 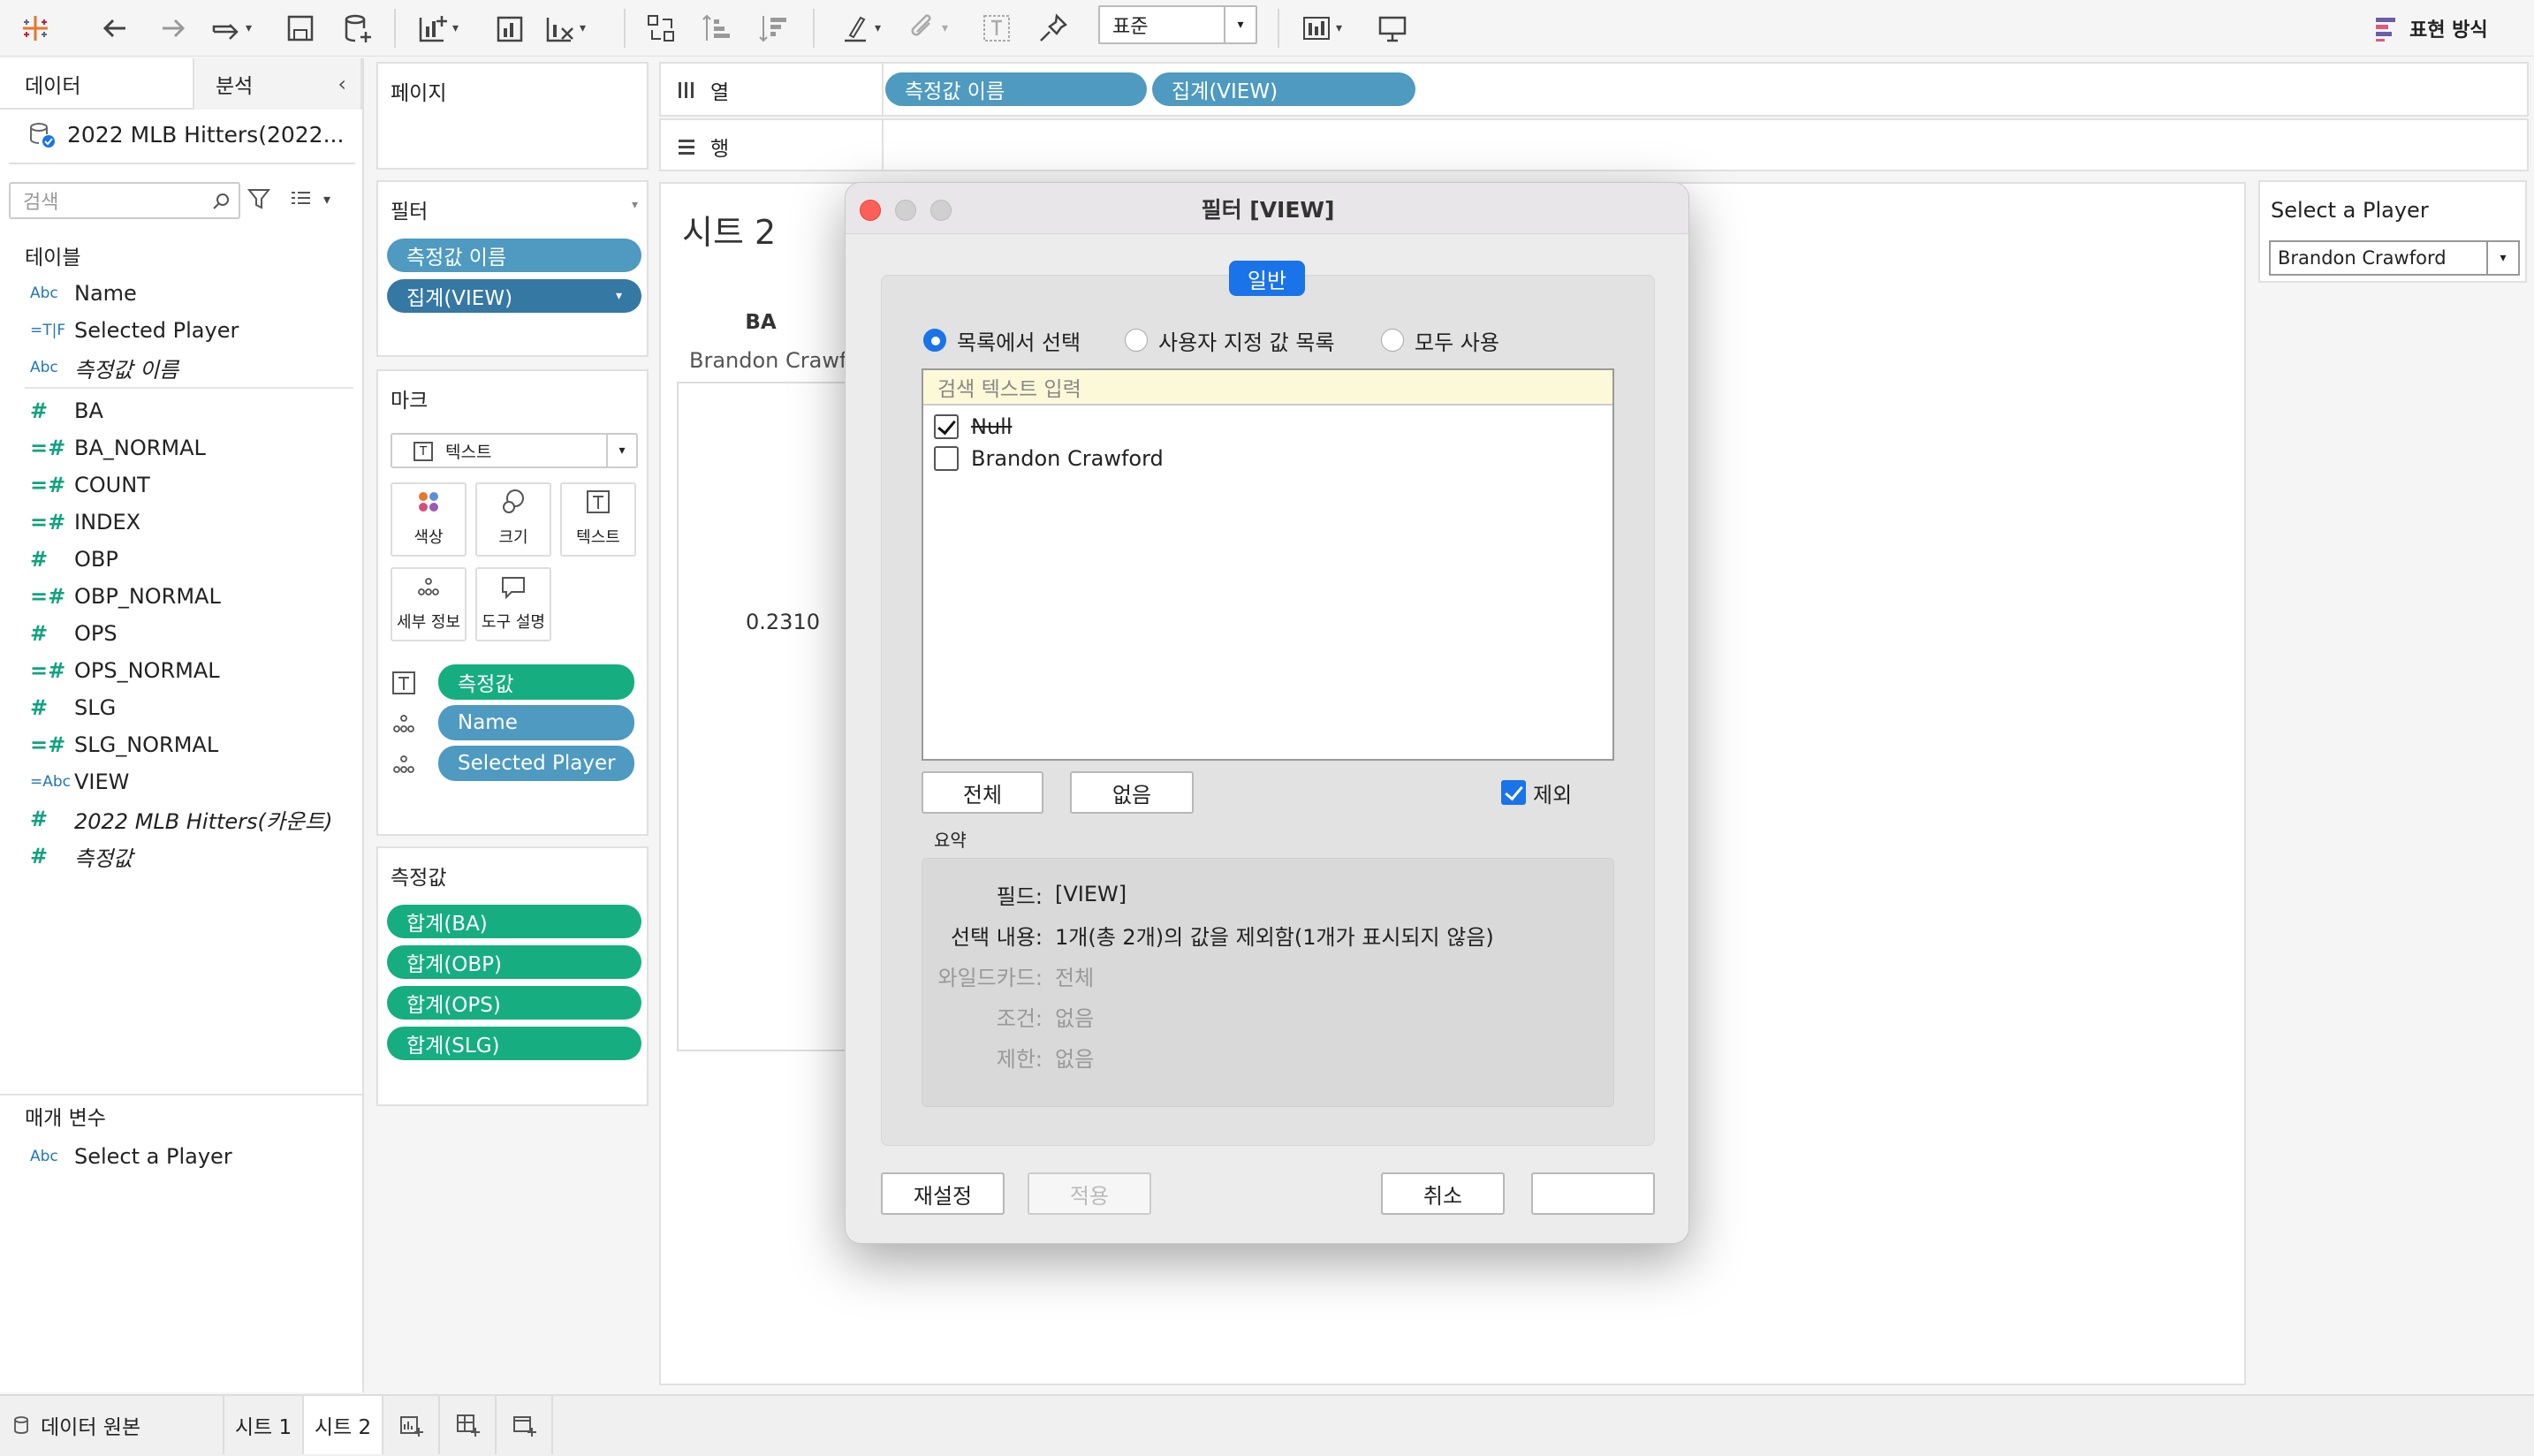 I want to click on new-datasource-icon, so click(x=357, y=28).